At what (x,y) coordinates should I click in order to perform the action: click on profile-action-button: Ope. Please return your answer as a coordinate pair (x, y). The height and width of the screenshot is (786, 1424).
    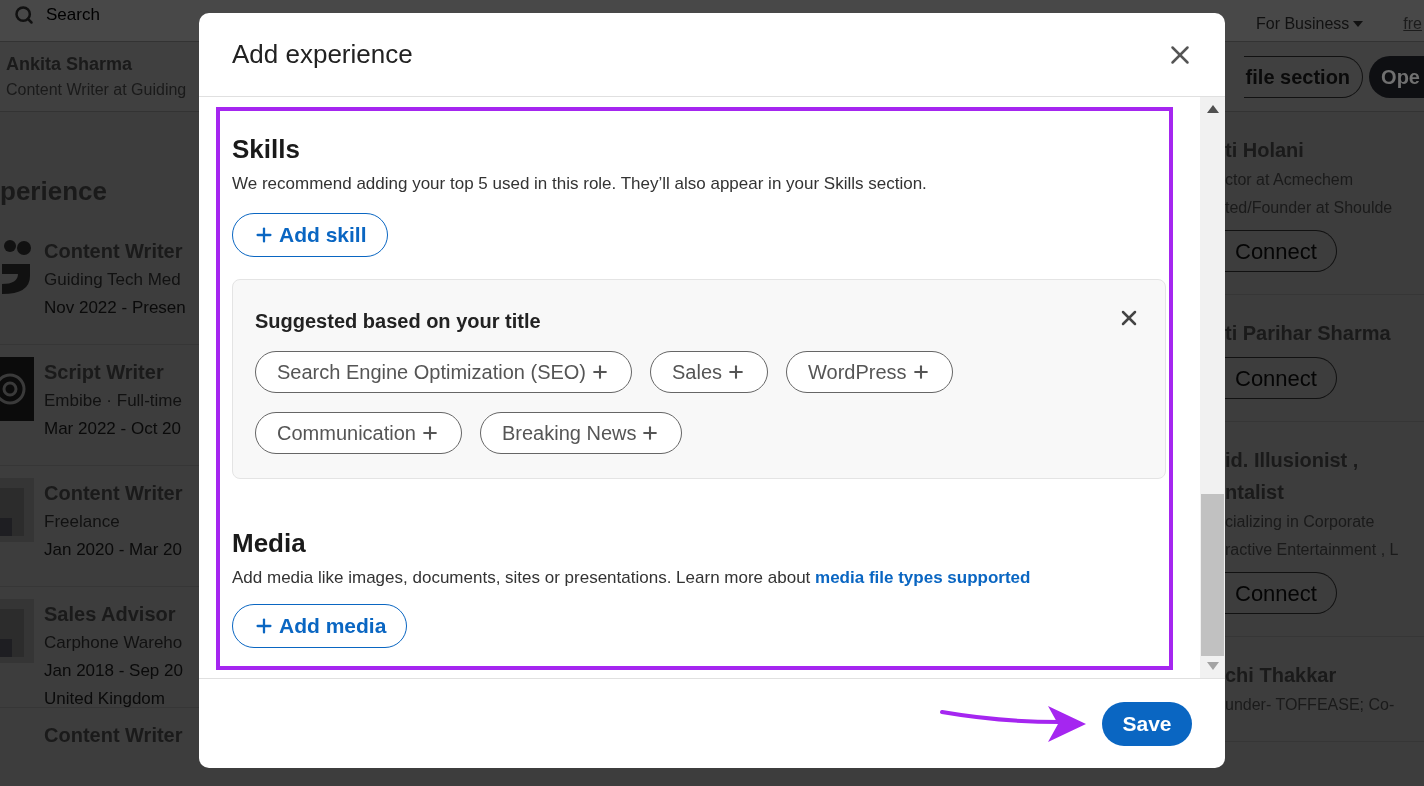
    Looking at the image, I should click on (1396, 76).